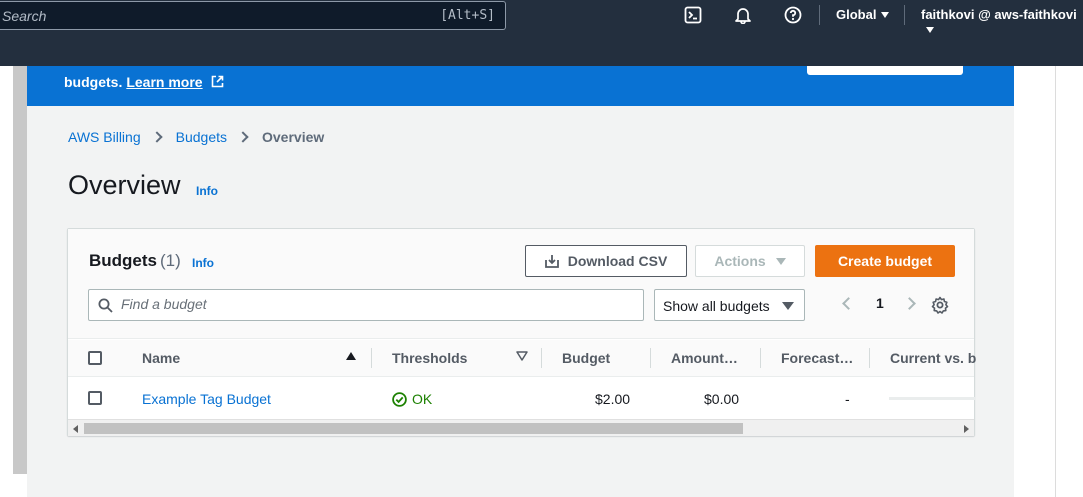 The height and width of the screenshot is (497, 1083). Describe the element at coordinates (124, 185) in the screenshot. I see `page-title: Overview` at that location.